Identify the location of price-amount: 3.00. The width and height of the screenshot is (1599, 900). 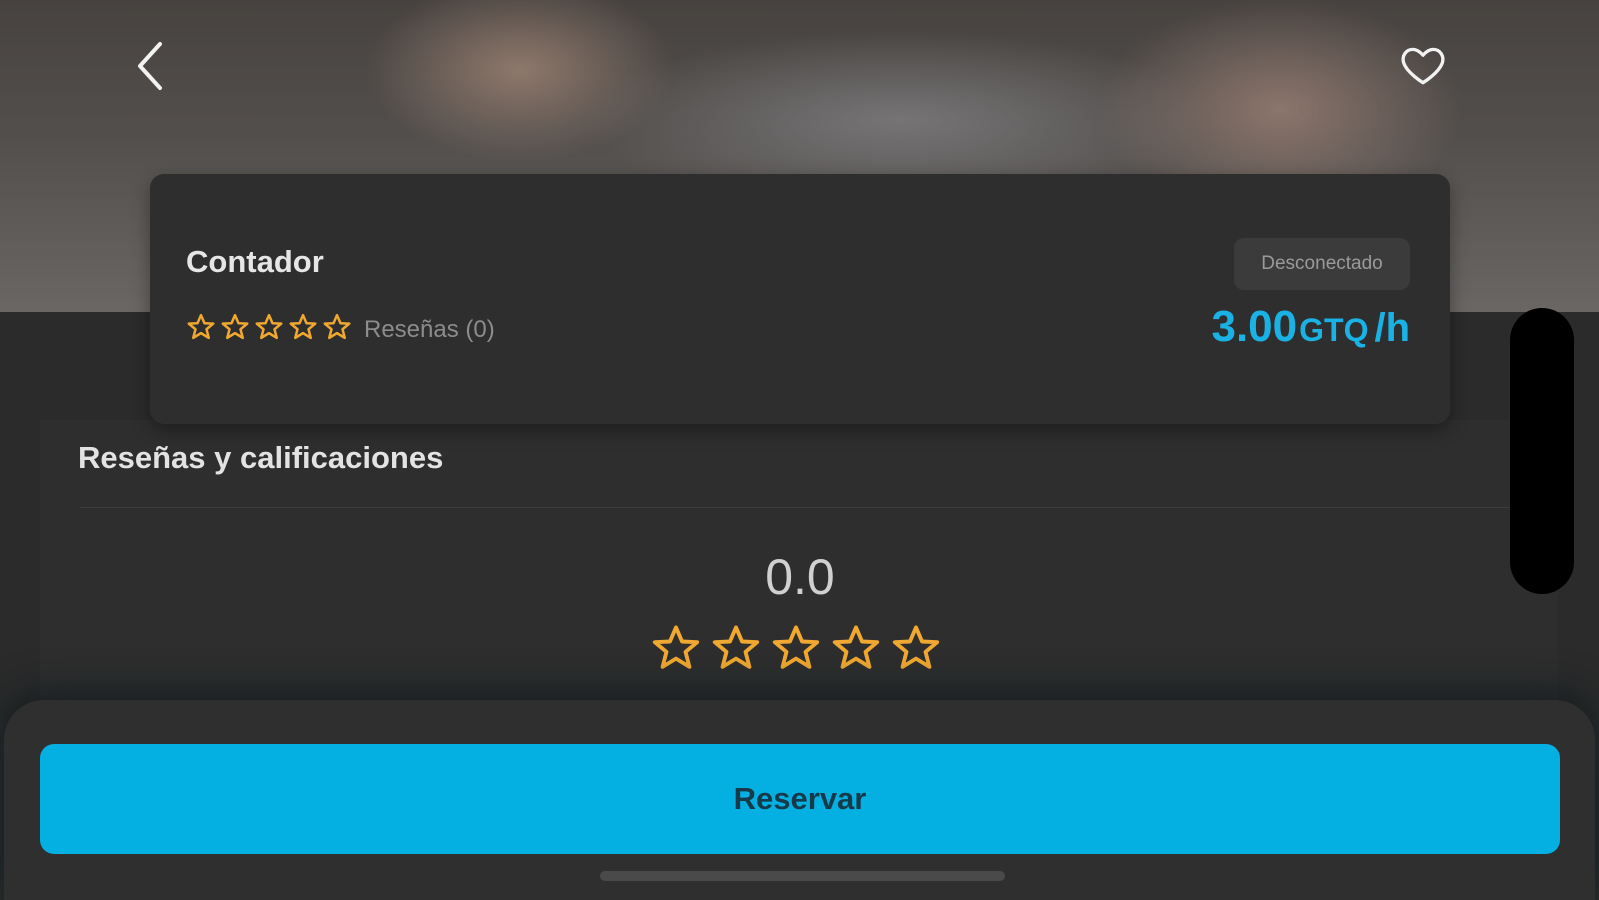
(1254, 326).